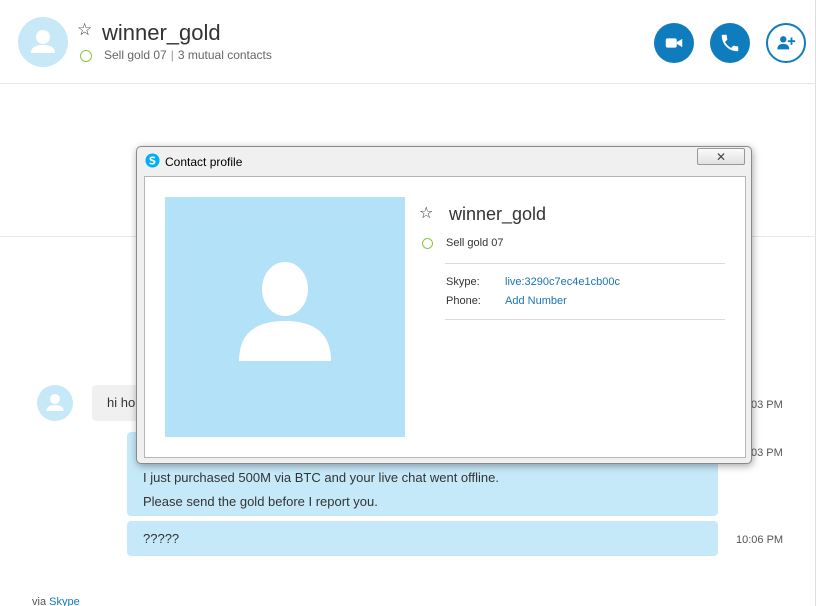  Describe the element at coordinates (135, 55) in the screenshot. I see `mood-text: Sell gold 07` at that location.